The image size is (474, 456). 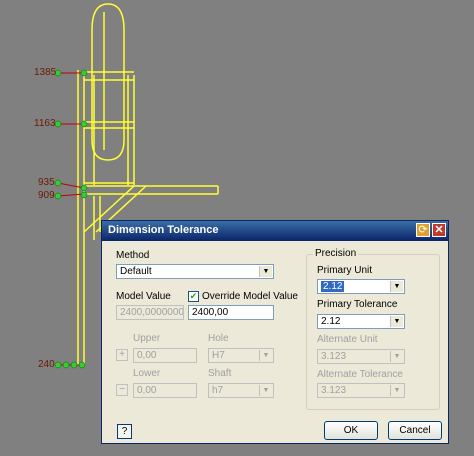 I want to click on checkmark-icon: ✔, so click(x=193, y=296).